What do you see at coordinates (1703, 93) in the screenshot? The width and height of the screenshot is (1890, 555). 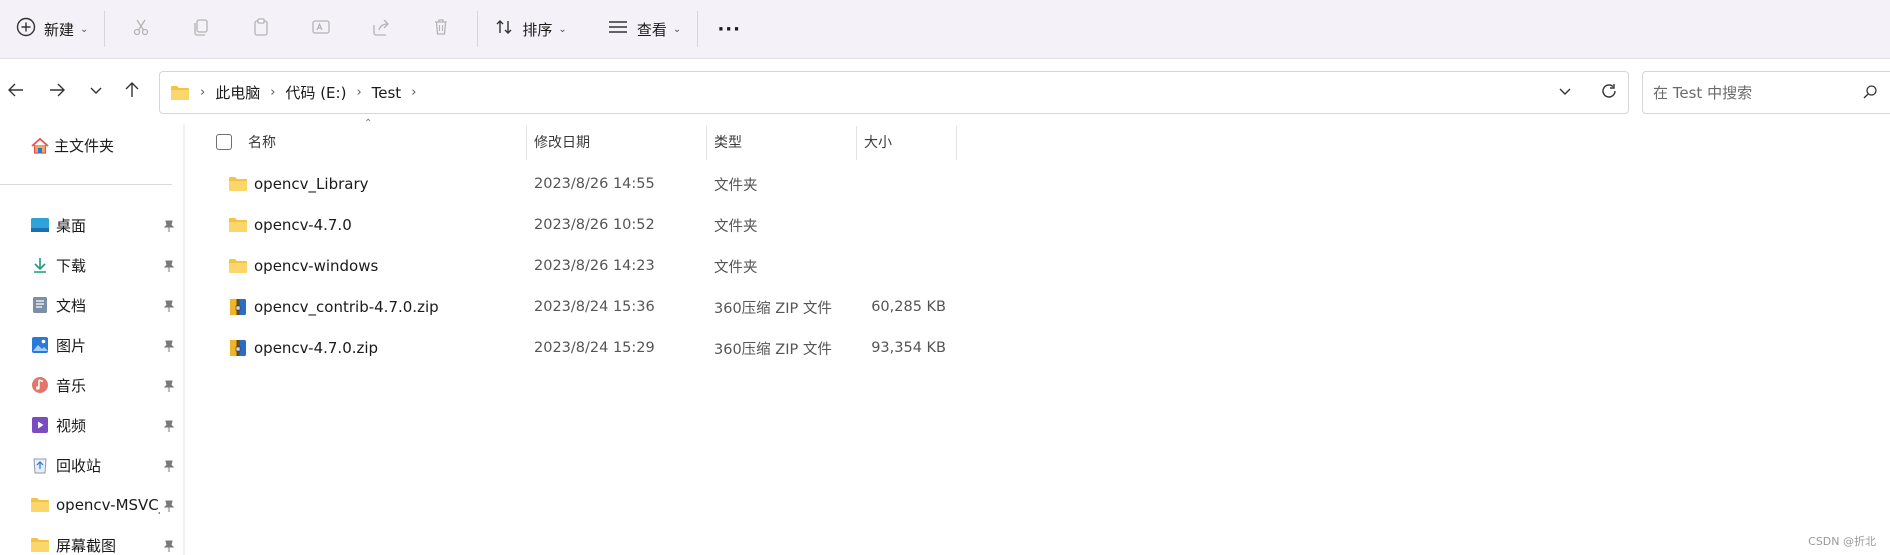 I see `search-placeholder: 在 Test 中搜索` at bounding box center [1703, 93].